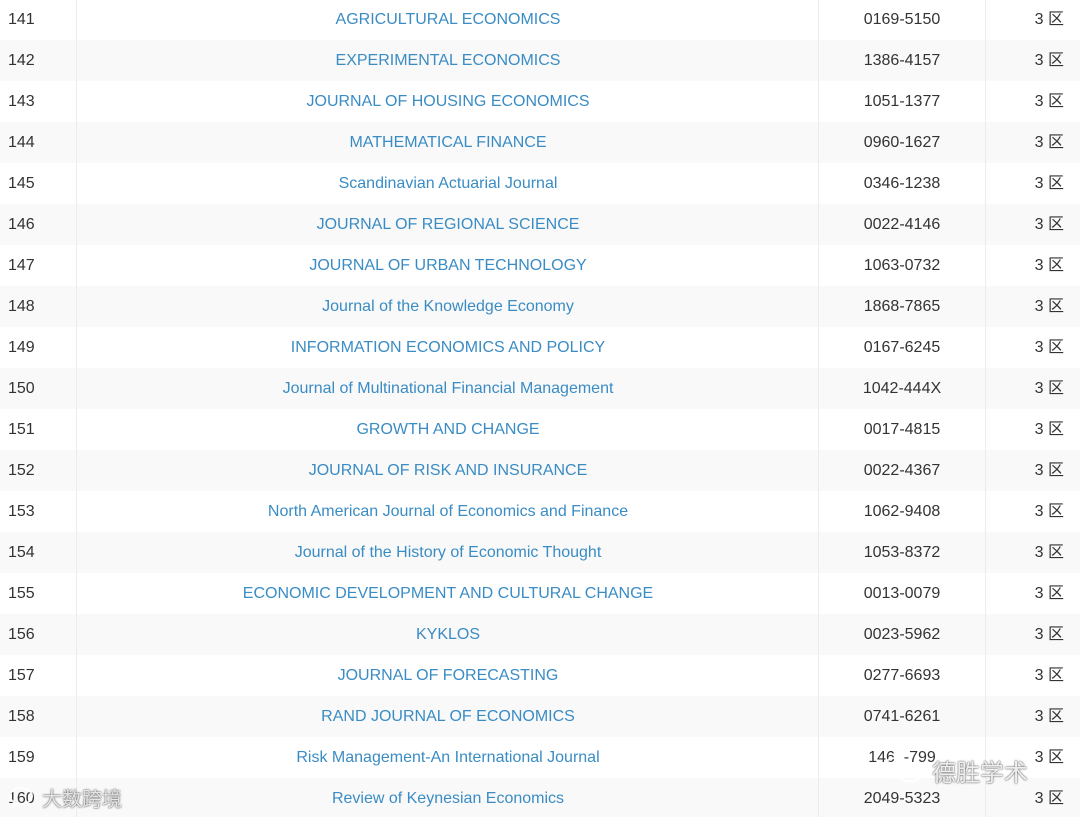 Image resolution: width=1080 pixels, height=817 pixels. What do you see at coordinates (38, 634) in the screenshot?
I see `row-number: 156` at bounding box center [38, 634].